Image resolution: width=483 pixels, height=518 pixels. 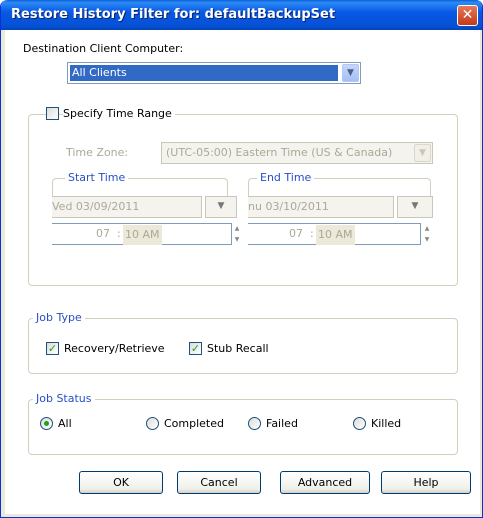 I want to click on start-time-spinner: ▲ ▼, so click(x=237, y=234).